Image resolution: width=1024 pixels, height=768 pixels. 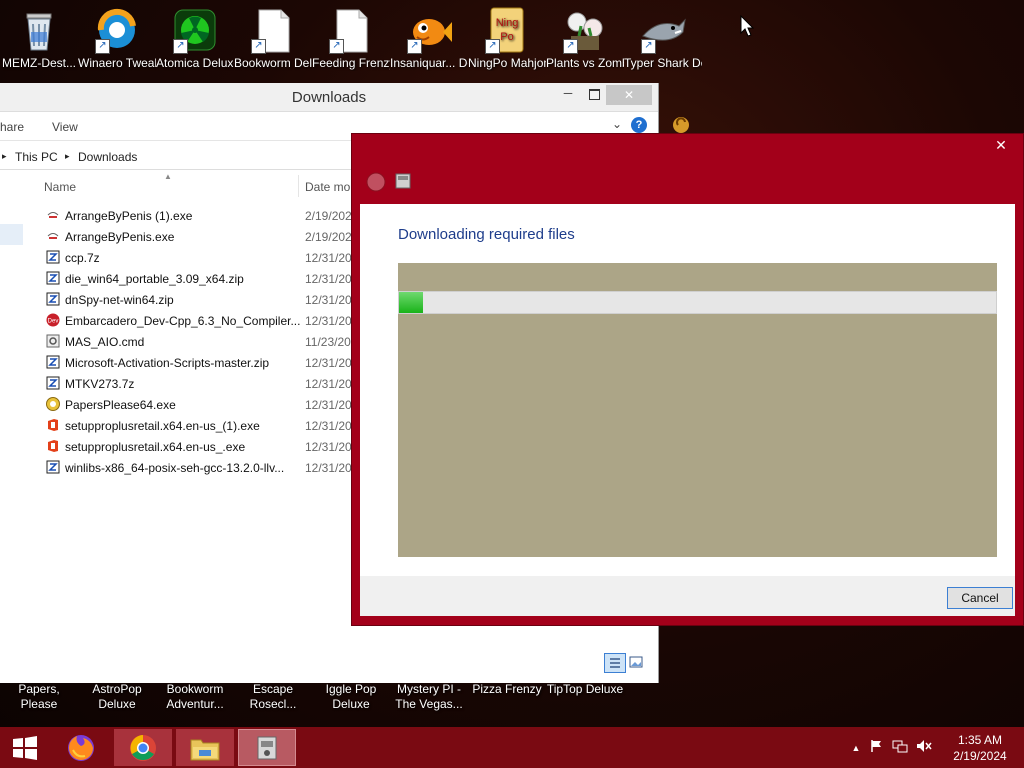 I want to click on file-name: dnSpy-net-win64.zip, so click(x=119, y=300).